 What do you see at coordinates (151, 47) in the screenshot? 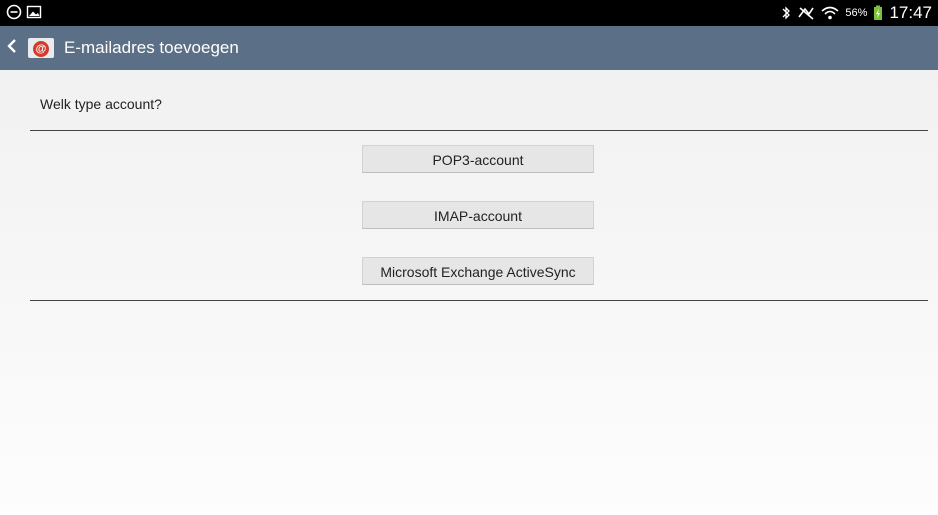
I see `page-title: E-mailadres toevoegen` at bounding box center [151, 47].